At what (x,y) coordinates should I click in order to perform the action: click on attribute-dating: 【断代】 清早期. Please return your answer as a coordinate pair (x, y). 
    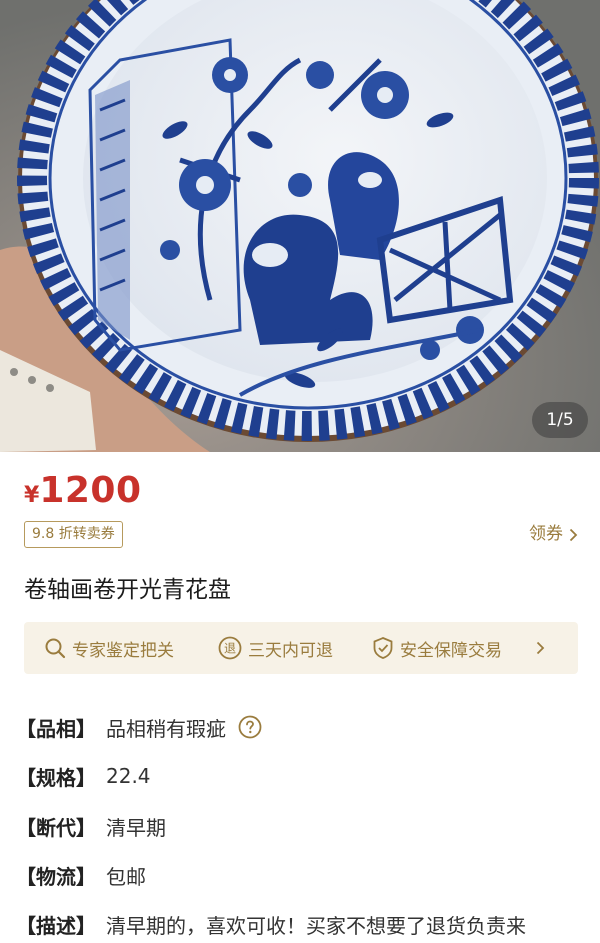
    Looking at the image, I should click on (91, 826).